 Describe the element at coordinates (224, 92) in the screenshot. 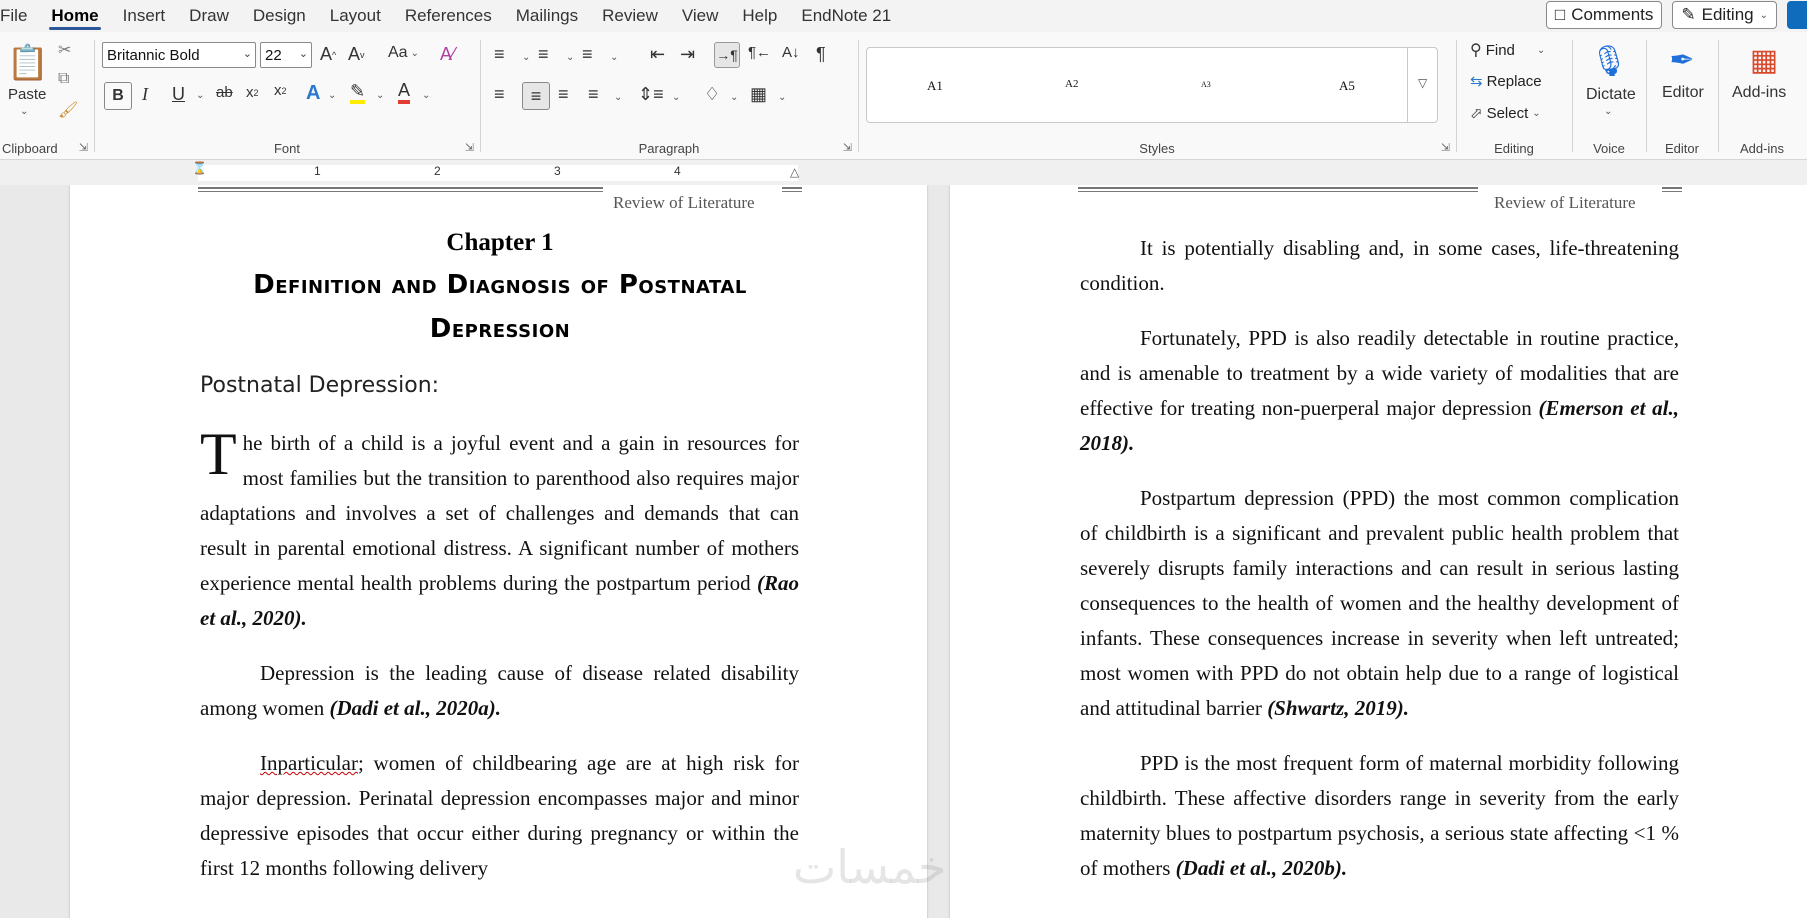

I see `strikethrough-icon: ab` at that location.